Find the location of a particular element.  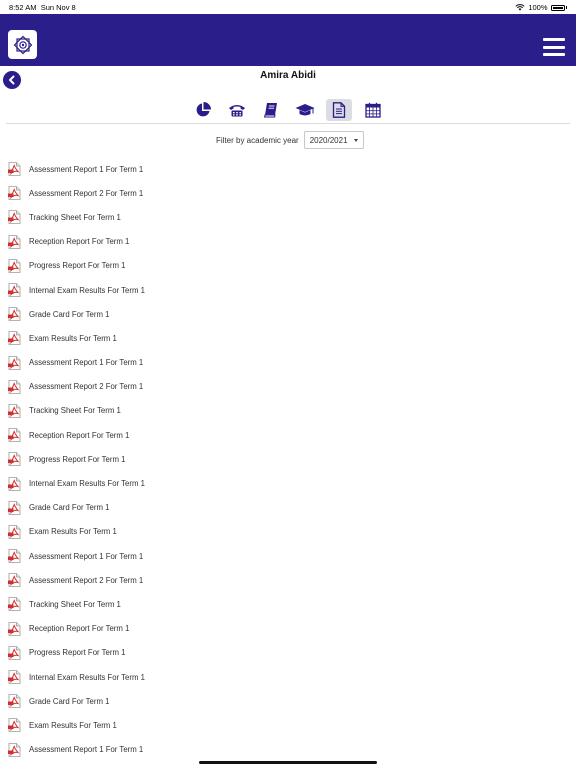

status-time: 8:52 AM Sun Nov 8 is located at coordinates (42, 7).